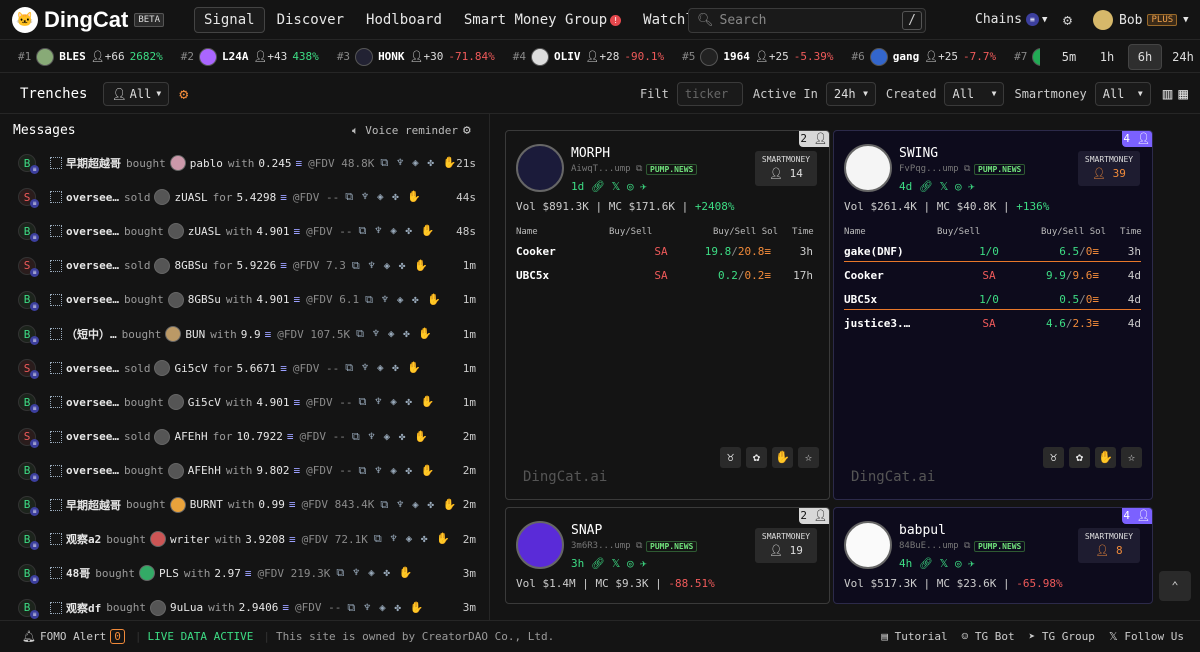 The height and width of the screenshot is (652, 1200). What do you see at coordinates (90, 56) in the screenshot?
I see `ticker-item: #1 BLES 👤︎+66 2682%` at bounding box center [90, 56].